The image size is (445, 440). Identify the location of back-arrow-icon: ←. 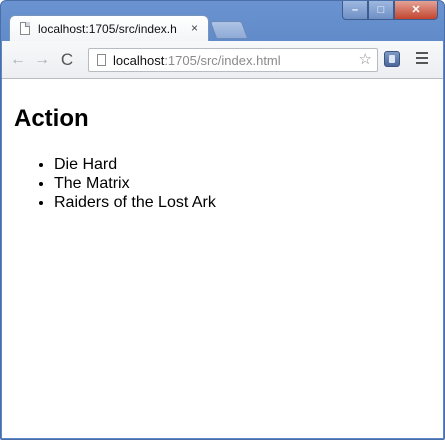
(18, 60).